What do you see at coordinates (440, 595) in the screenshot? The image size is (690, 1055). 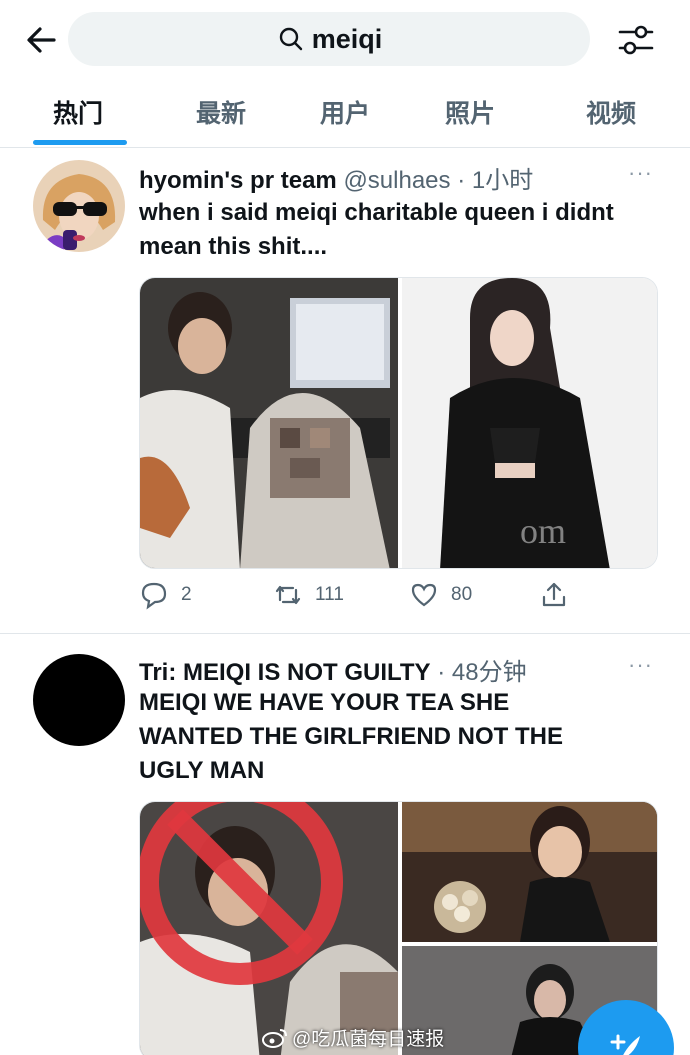 I see `like-button: 80` at bounding box center [440, 595].